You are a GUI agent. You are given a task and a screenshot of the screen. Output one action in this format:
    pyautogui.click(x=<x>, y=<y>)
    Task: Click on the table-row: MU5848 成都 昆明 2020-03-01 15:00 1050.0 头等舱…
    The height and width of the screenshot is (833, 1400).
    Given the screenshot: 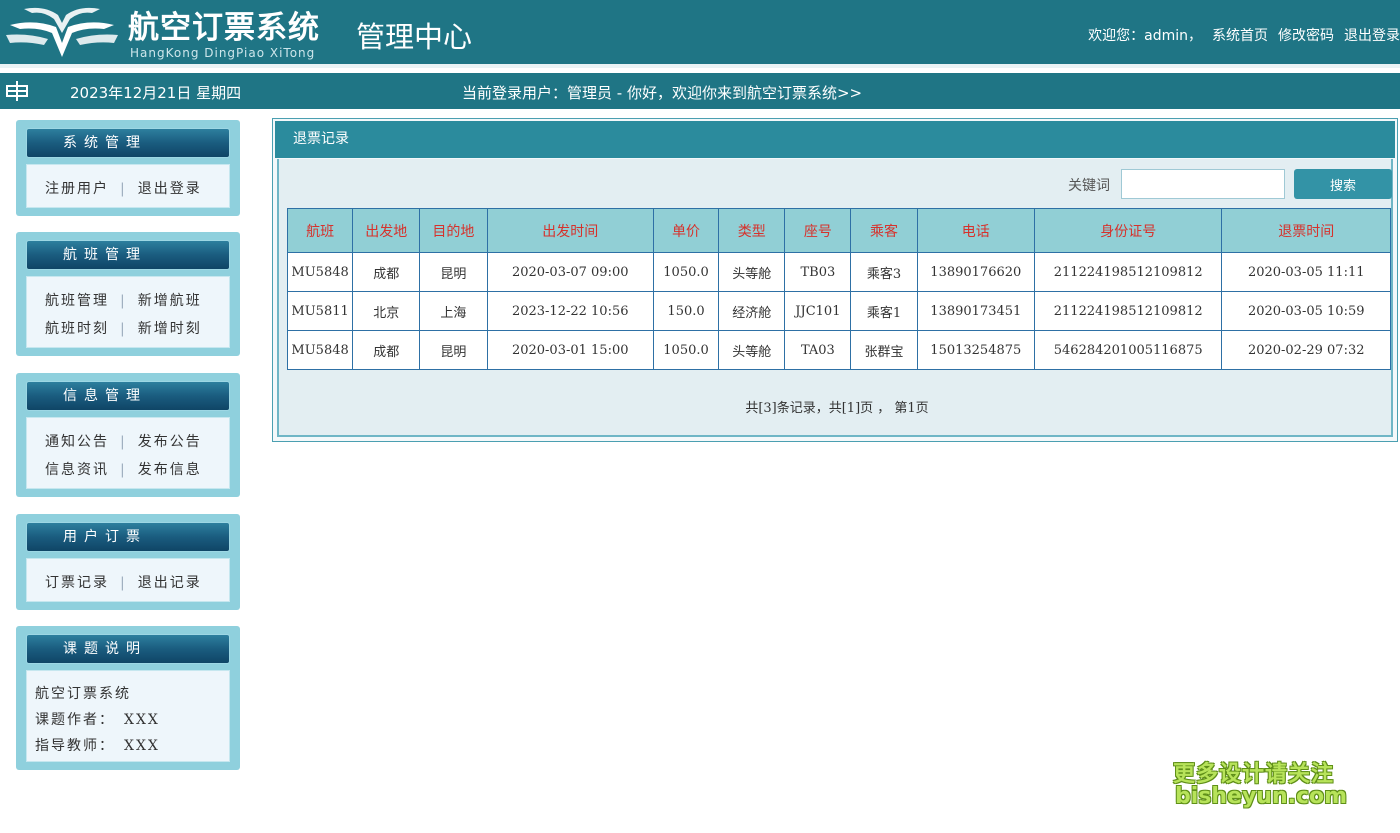 What is the action you would take?
    pyautogui.click(x=838, y=350)
    